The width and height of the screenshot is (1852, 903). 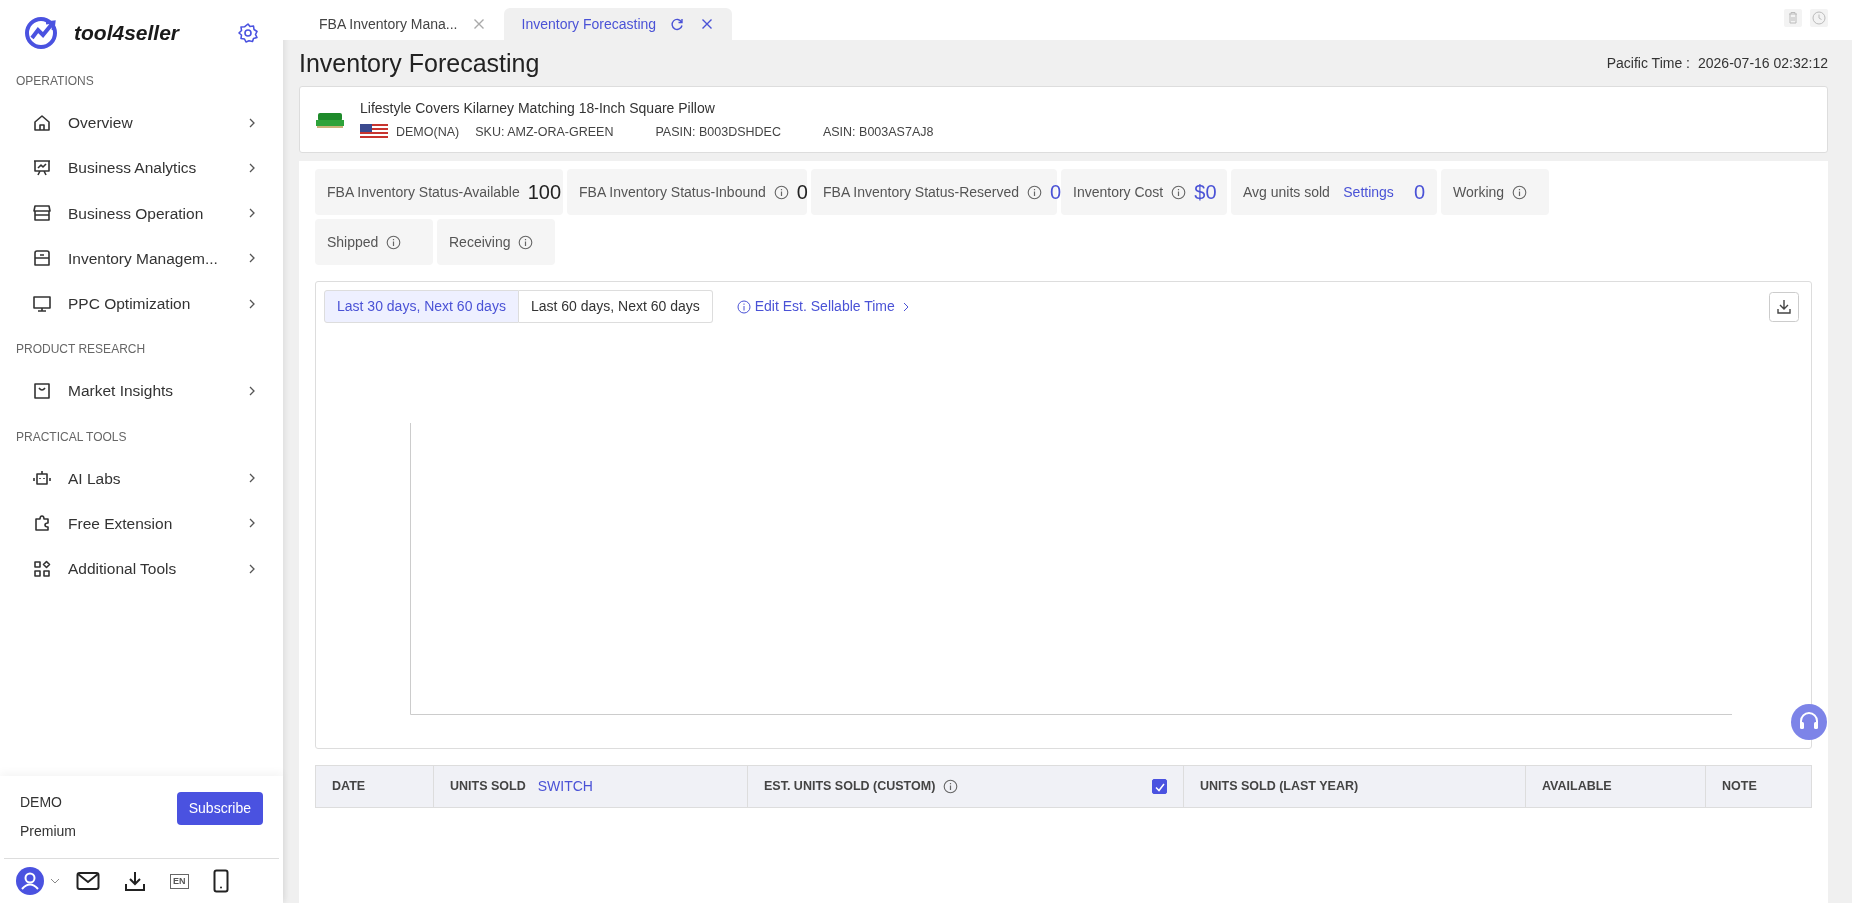 What do you see at coordinates (1368, 192) in the screenshot?
I see `settings-link: Settings` at bounding box center [1368, 192].